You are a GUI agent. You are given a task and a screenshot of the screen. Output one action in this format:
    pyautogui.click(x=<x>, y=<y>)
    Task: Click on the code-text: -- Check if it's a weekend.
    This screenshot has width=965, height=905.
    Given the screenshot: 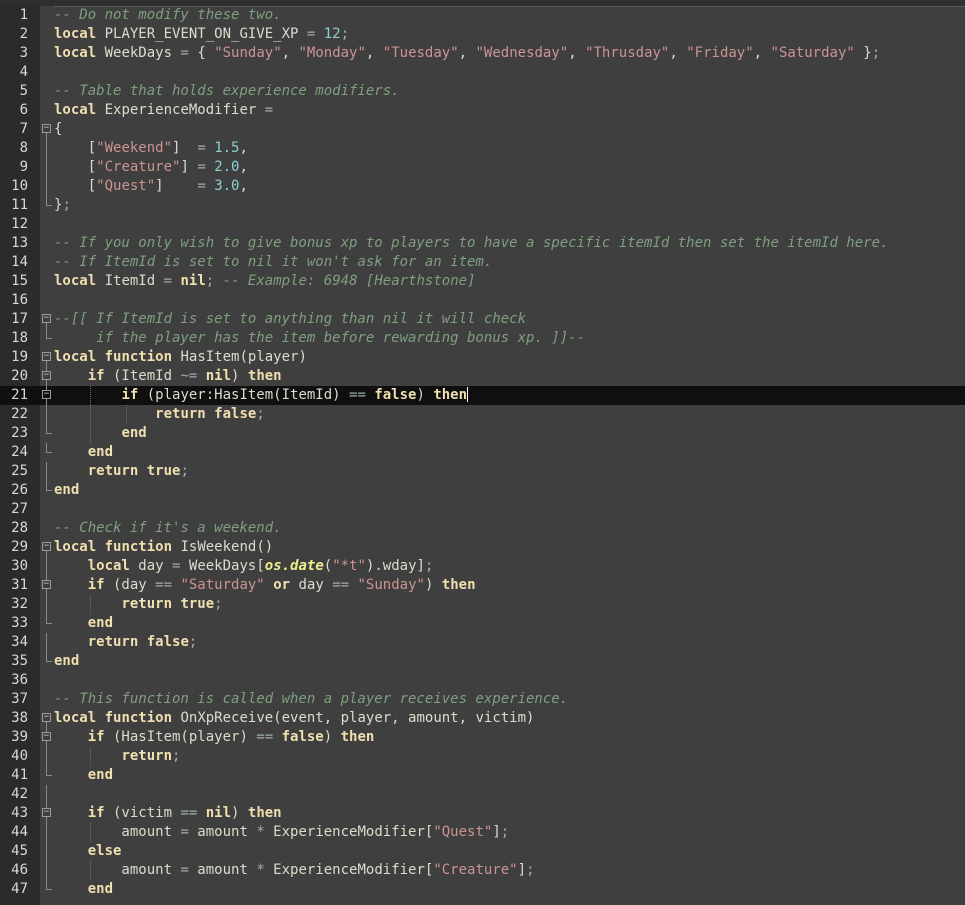 What is the action you would take?
    pyautogui.click(x=168, y=528)
    